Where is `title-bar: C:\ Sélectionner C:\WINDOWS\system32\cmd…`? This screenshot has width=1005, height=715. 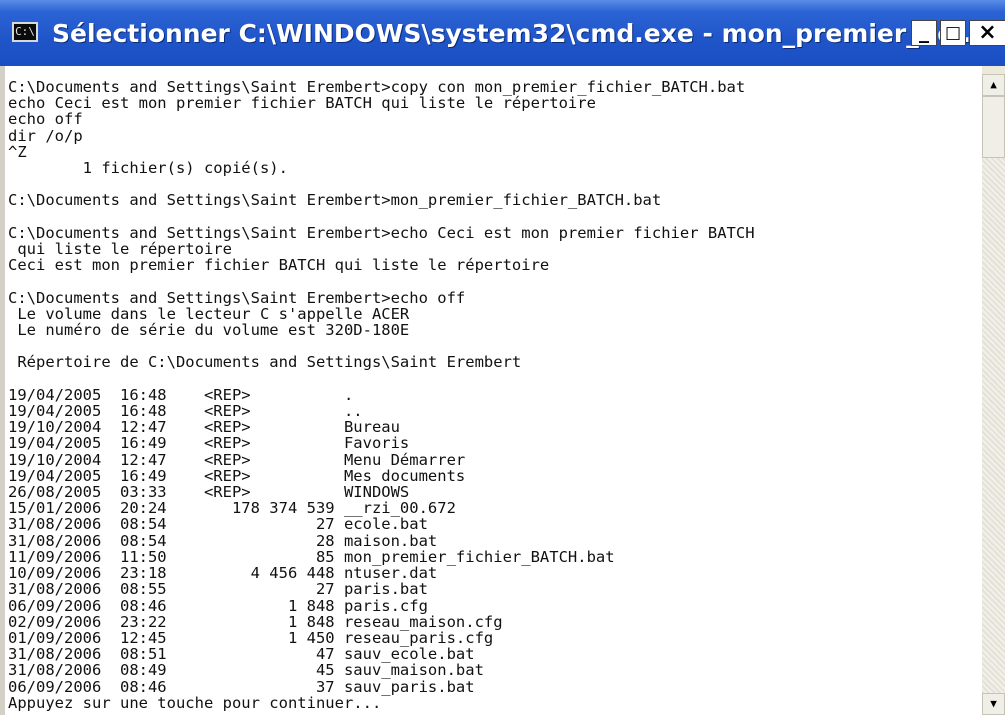 title-bar: C:\ Sélectionner C:\WINDOWS\system32\cmd… is located at coordinates (502, 33).